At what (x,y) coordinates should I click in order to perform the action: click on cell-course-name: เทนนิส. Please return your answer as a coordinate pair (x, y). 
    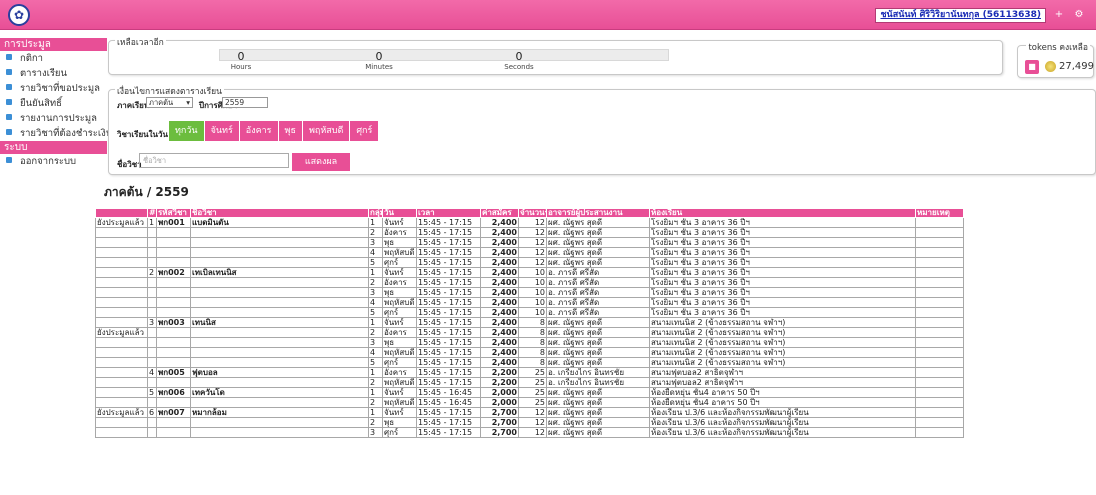
    Looking at the image, I should click on (279, 322).